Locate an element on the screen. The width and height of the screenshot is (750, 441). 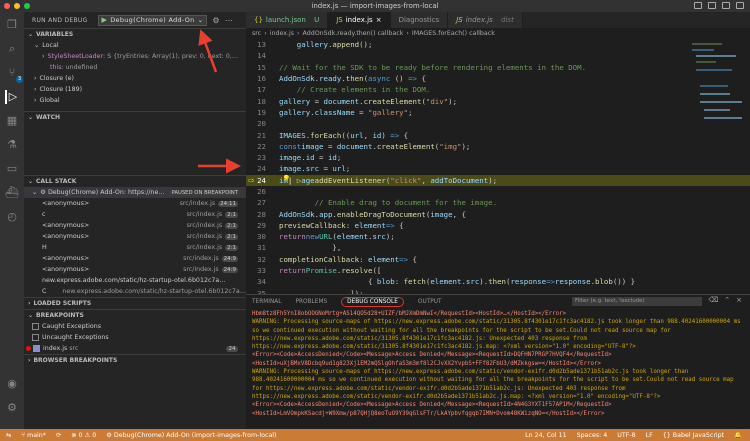
annotation-arrow is located at coordinates (208, 51).